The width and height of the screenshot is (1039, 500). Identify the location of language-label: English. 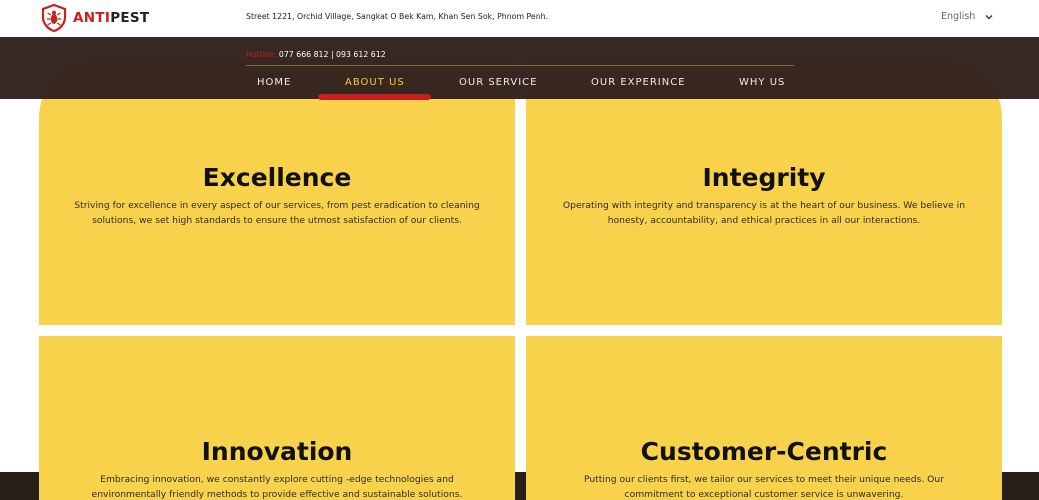
(958, 16).